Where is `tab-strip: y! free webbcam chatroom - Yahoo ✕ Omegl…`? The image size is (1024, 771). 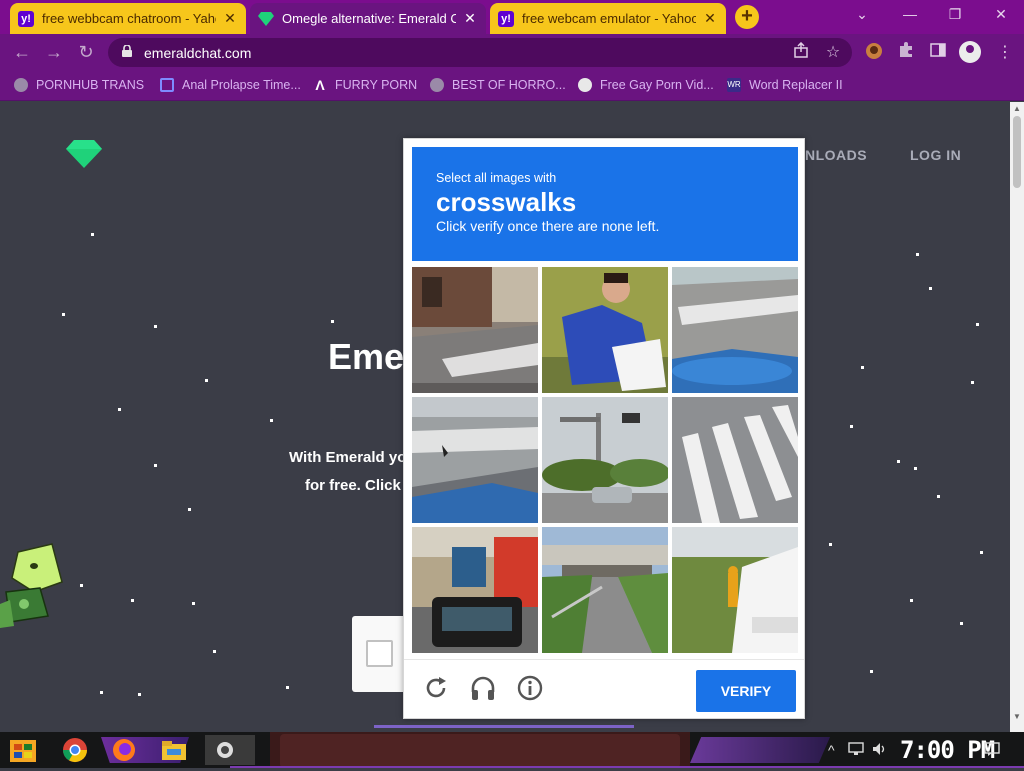 tab-strip: y! free webbcam chatroom - Yahoo ✕ Omegl… is located at coordinates (512, 17).